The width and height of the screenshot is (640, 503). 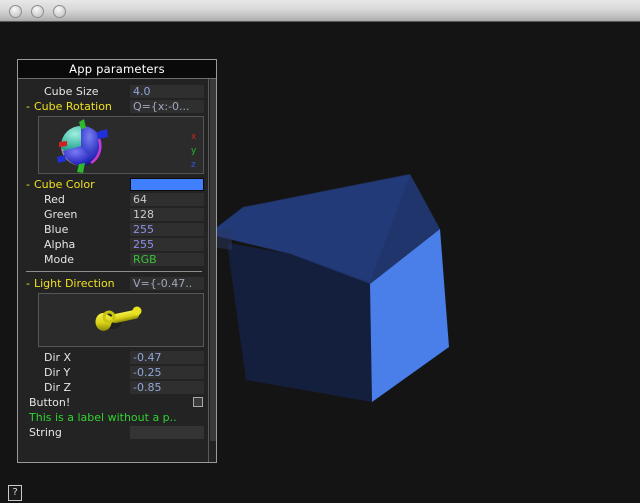 What do you see at coordinates (167, 387) in the screenshot?
I see `param-value-dir-z: -0.85` at bounding box center [167, 387].